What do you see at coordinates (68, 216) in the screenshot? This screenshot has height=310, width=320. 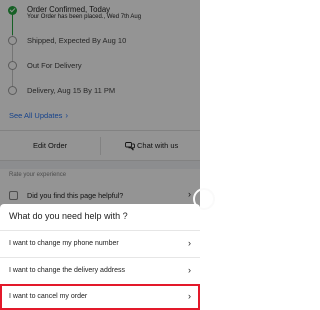 I see `help-sheet-title: What do you need help with ?` at bounding box center [68, 216].